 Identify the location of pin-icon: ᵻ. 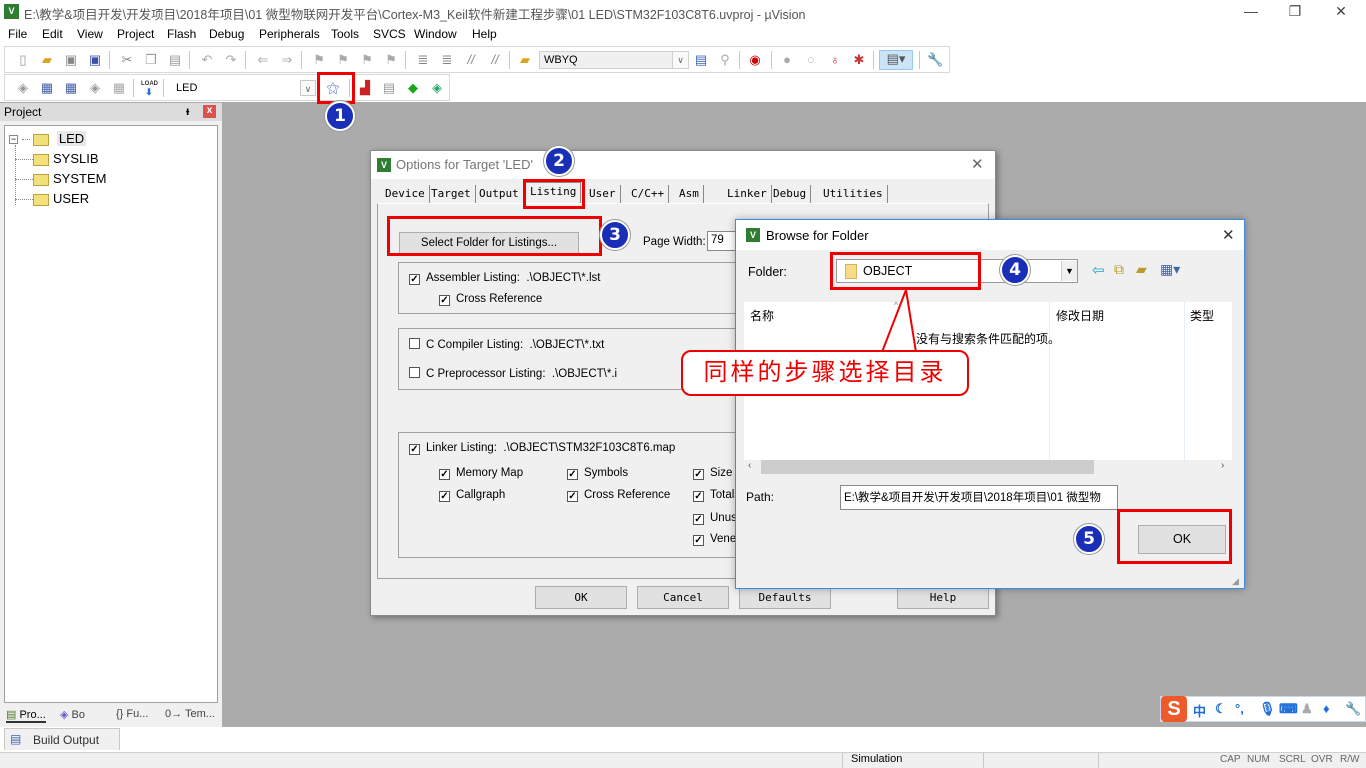
(187, 111).